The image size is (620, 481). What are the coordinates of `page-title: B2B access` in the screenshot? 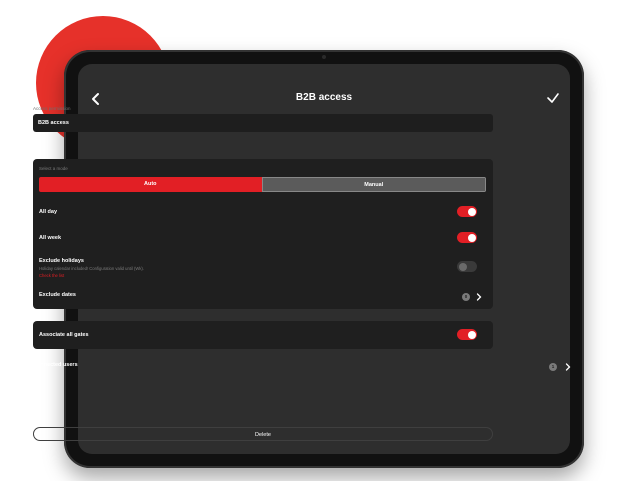 It's located at (324, 97).